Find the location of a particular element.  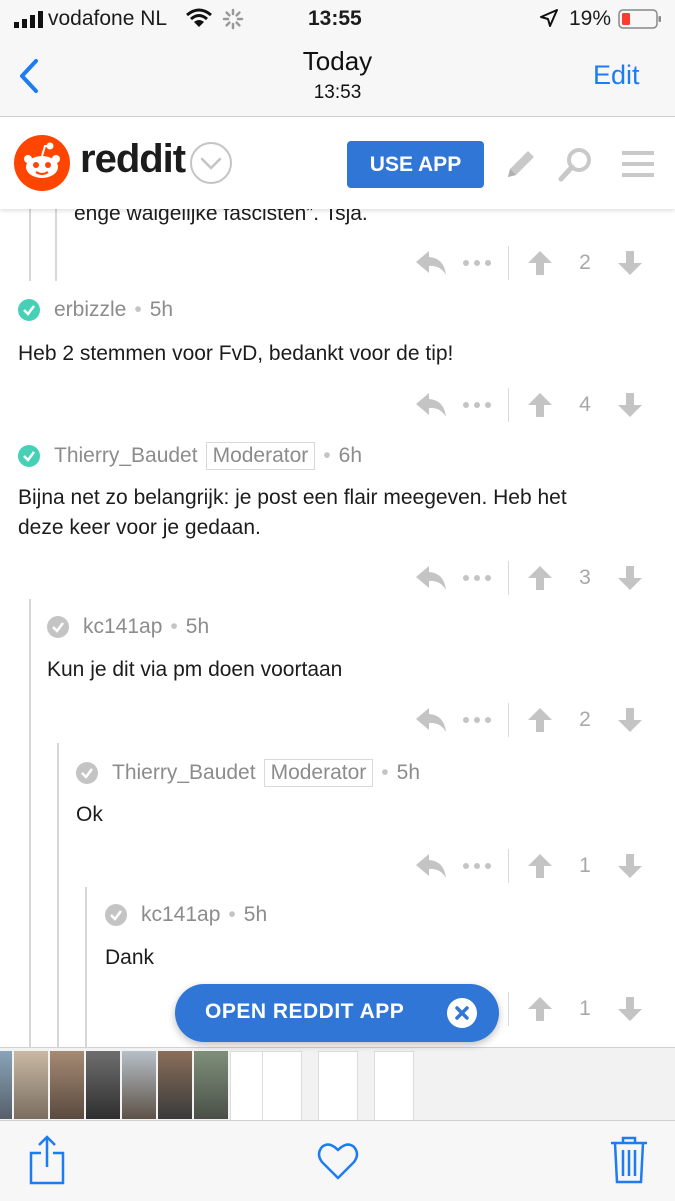

photo-thumbnail-strip is located at coordinates (337, 1084).